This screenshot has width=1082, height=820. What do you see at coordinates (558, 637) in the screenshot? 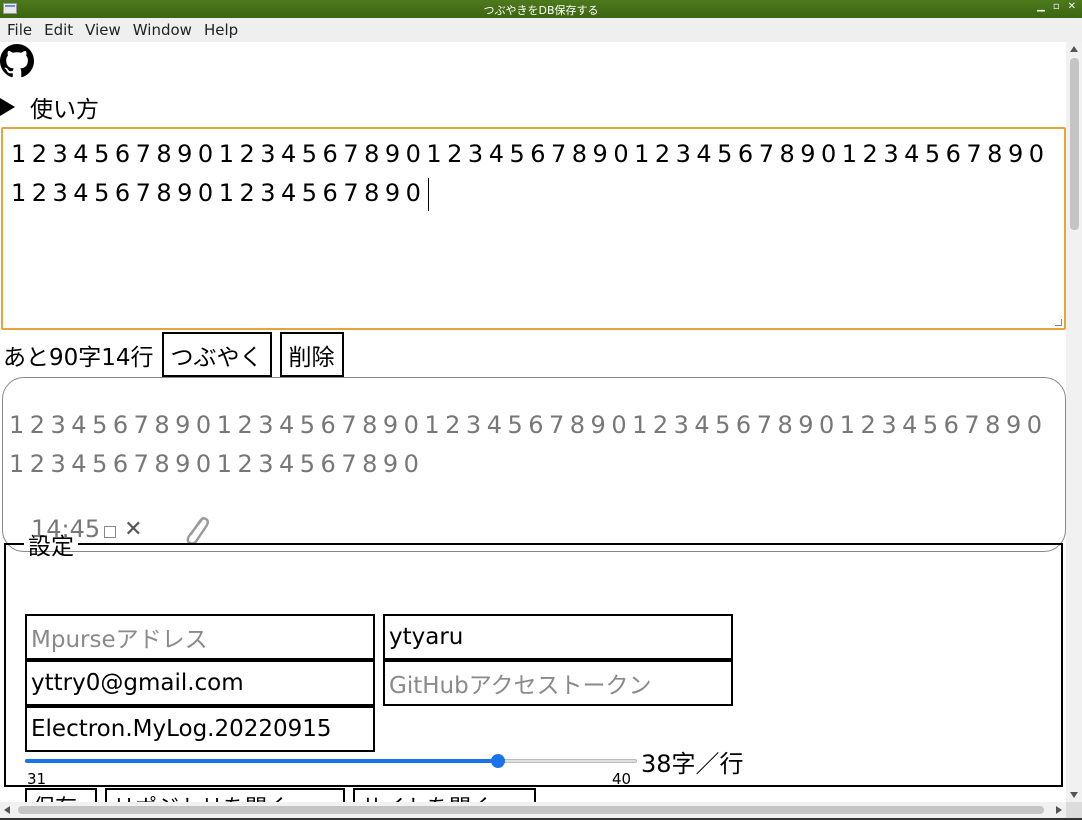
I see `github-username-input: ytyaru` at bounding box center [558, 637].